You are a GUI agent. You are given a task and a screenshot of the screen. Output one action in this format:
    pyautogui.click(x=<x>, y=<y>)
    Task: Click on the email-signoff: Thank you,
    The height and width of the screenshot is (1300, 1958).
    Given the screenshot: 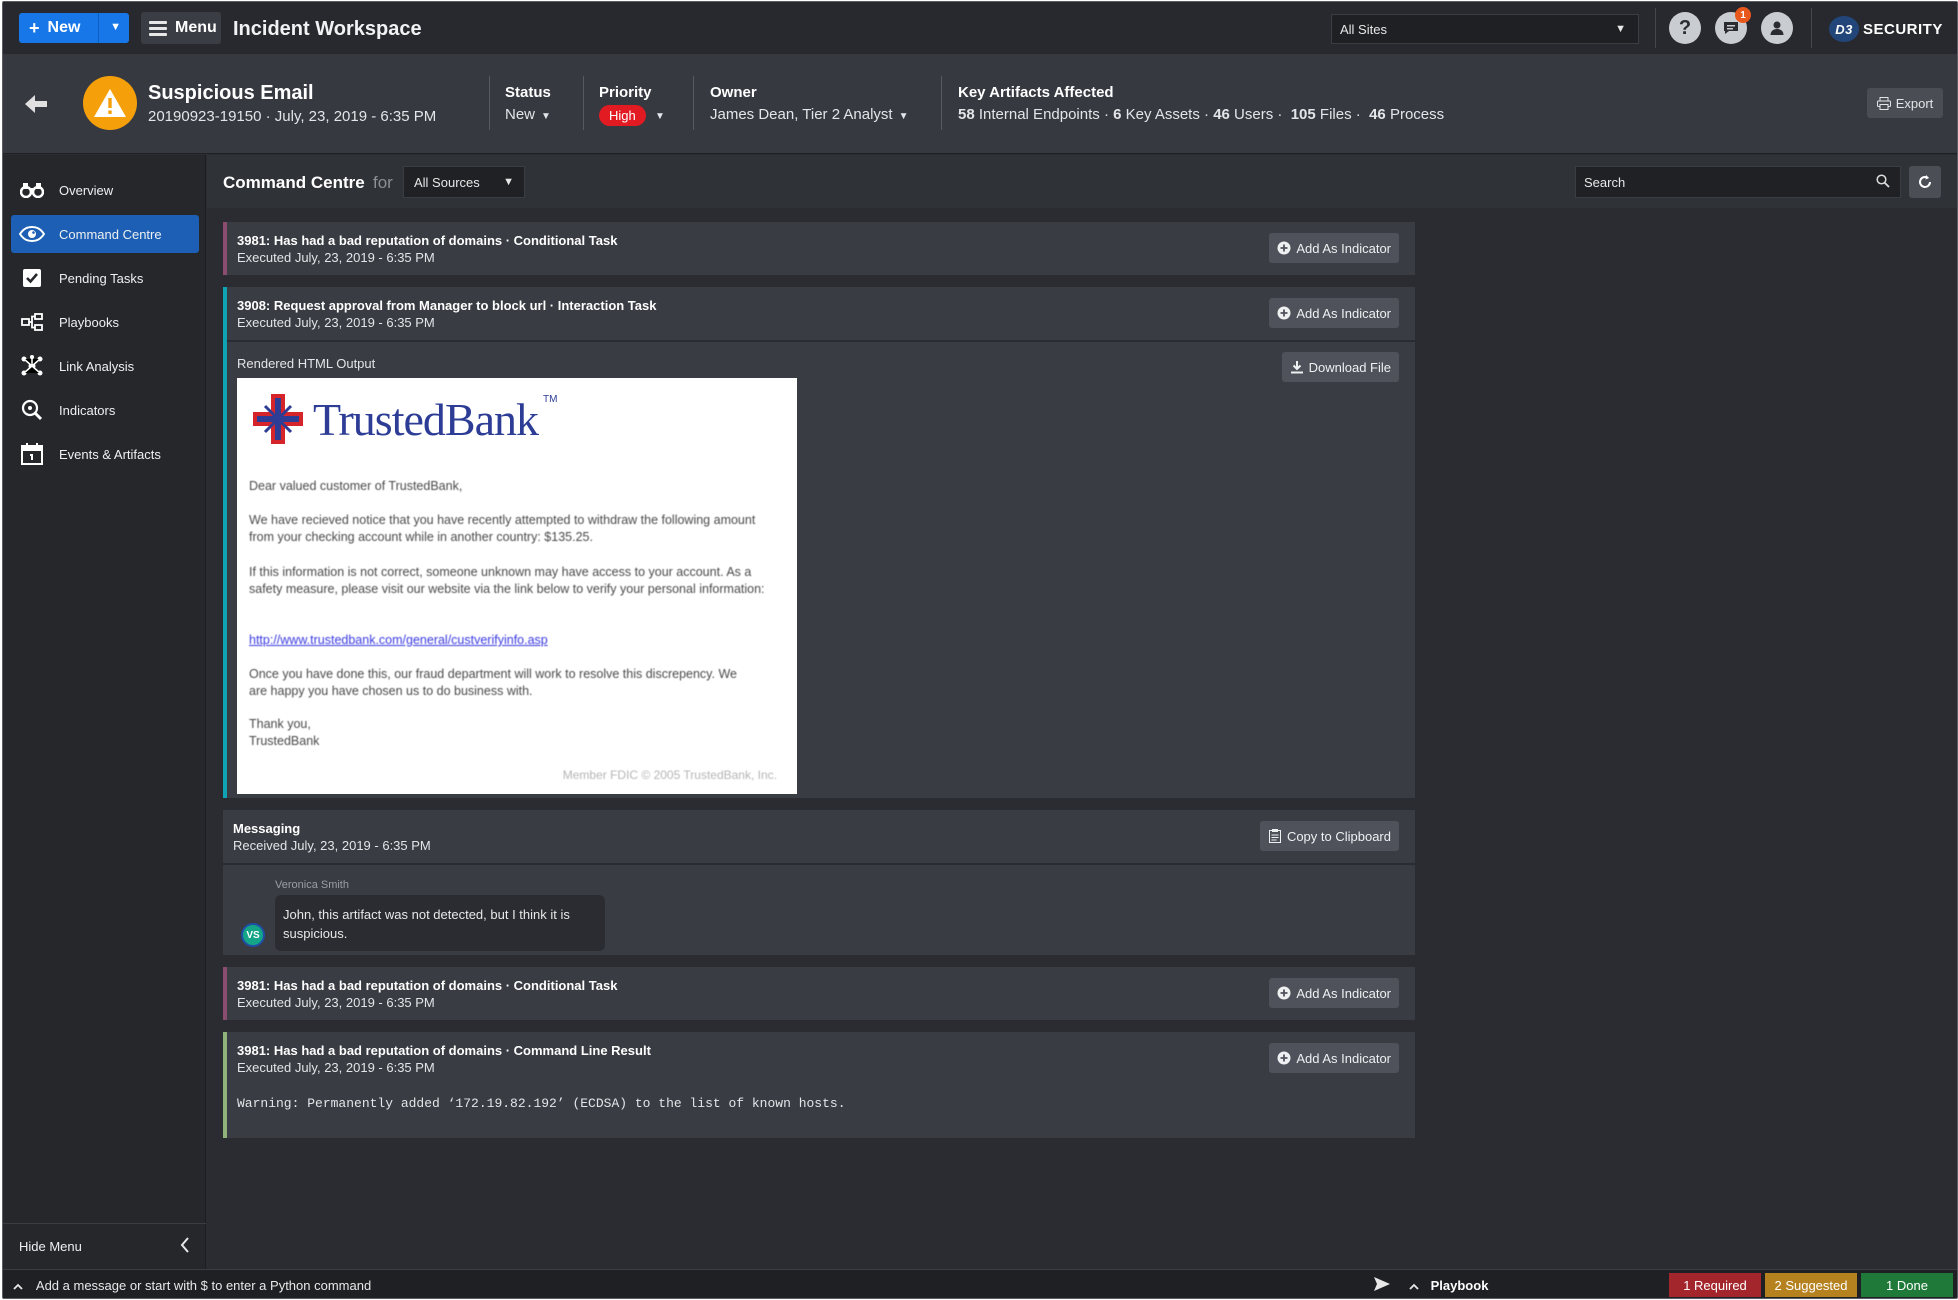 What is the action you would take?
    pyautogui.click(x=280, y=724)
    